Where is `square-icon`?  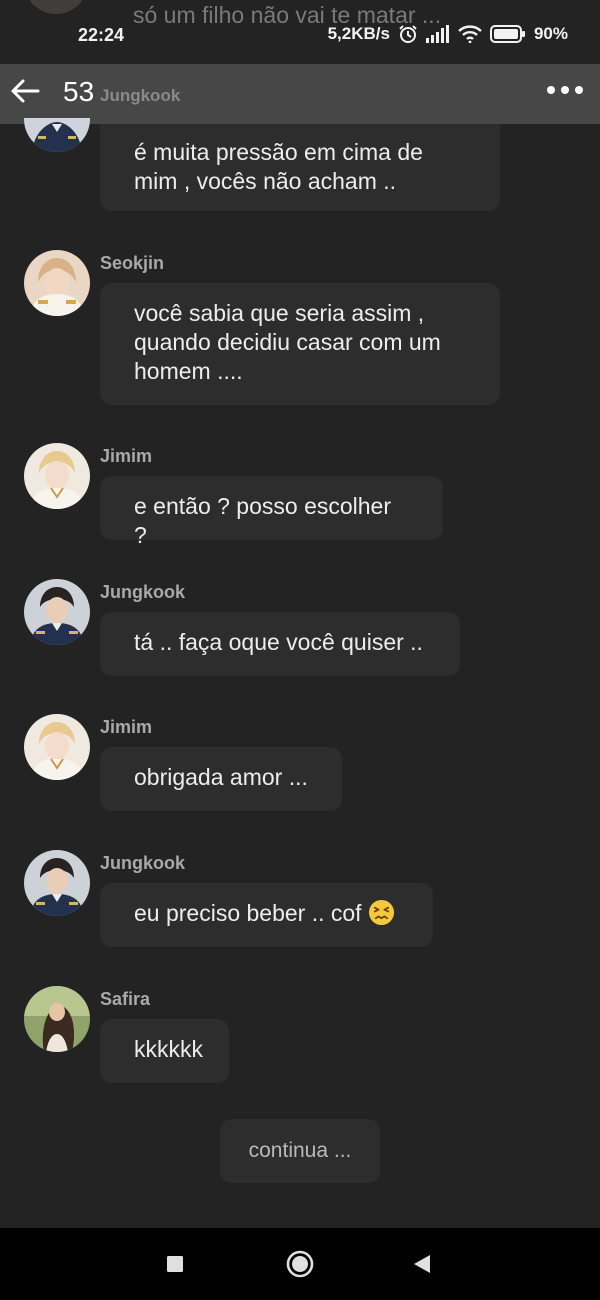 square-icon is located at coordinates (175, 1264).